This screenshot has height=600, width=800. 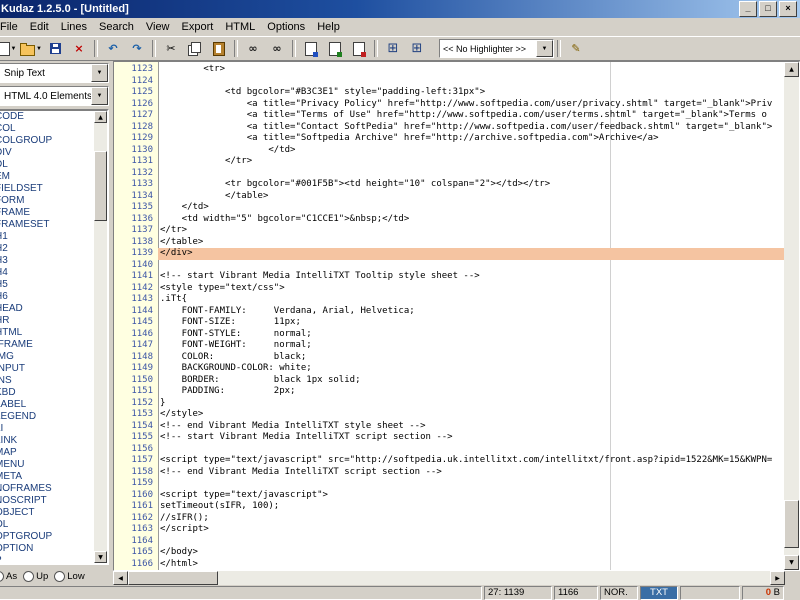 I want to click on combo-arrow-icon: ▼, so click(x=99, y=96).